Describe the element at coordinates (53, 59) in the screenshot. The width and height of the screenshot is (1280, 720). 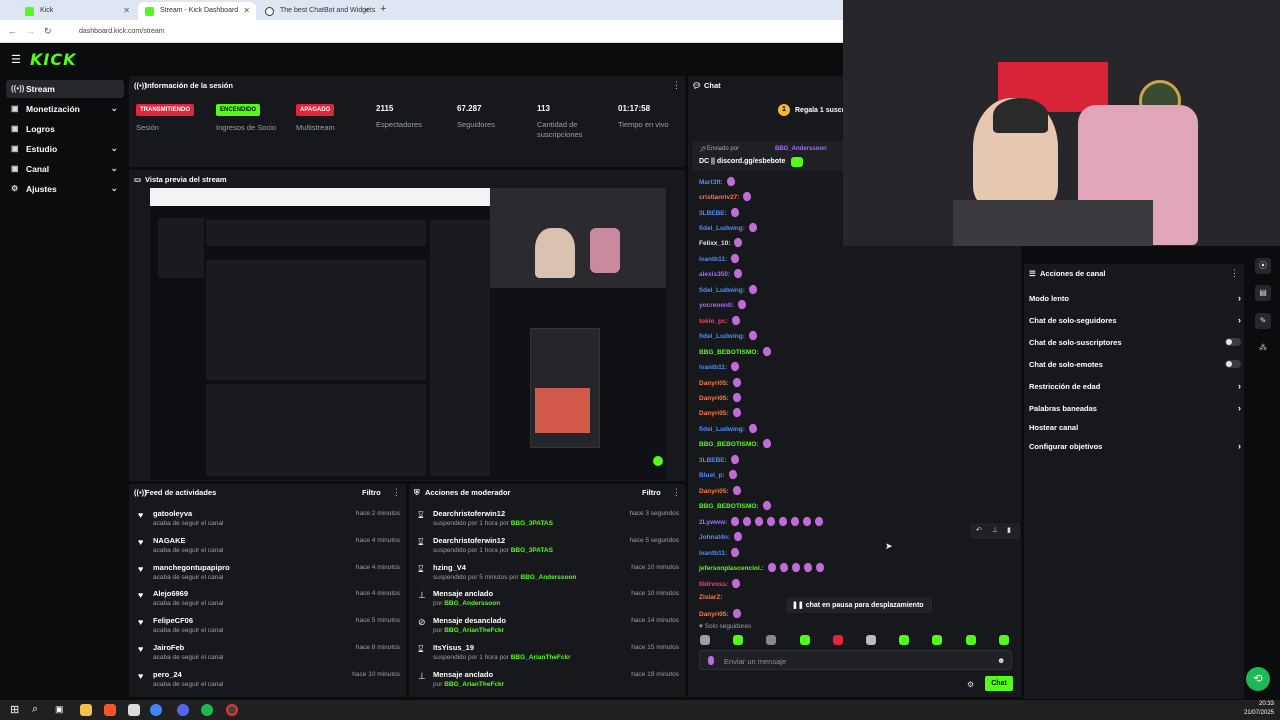
I see `kick-logo: KICK` at that location.